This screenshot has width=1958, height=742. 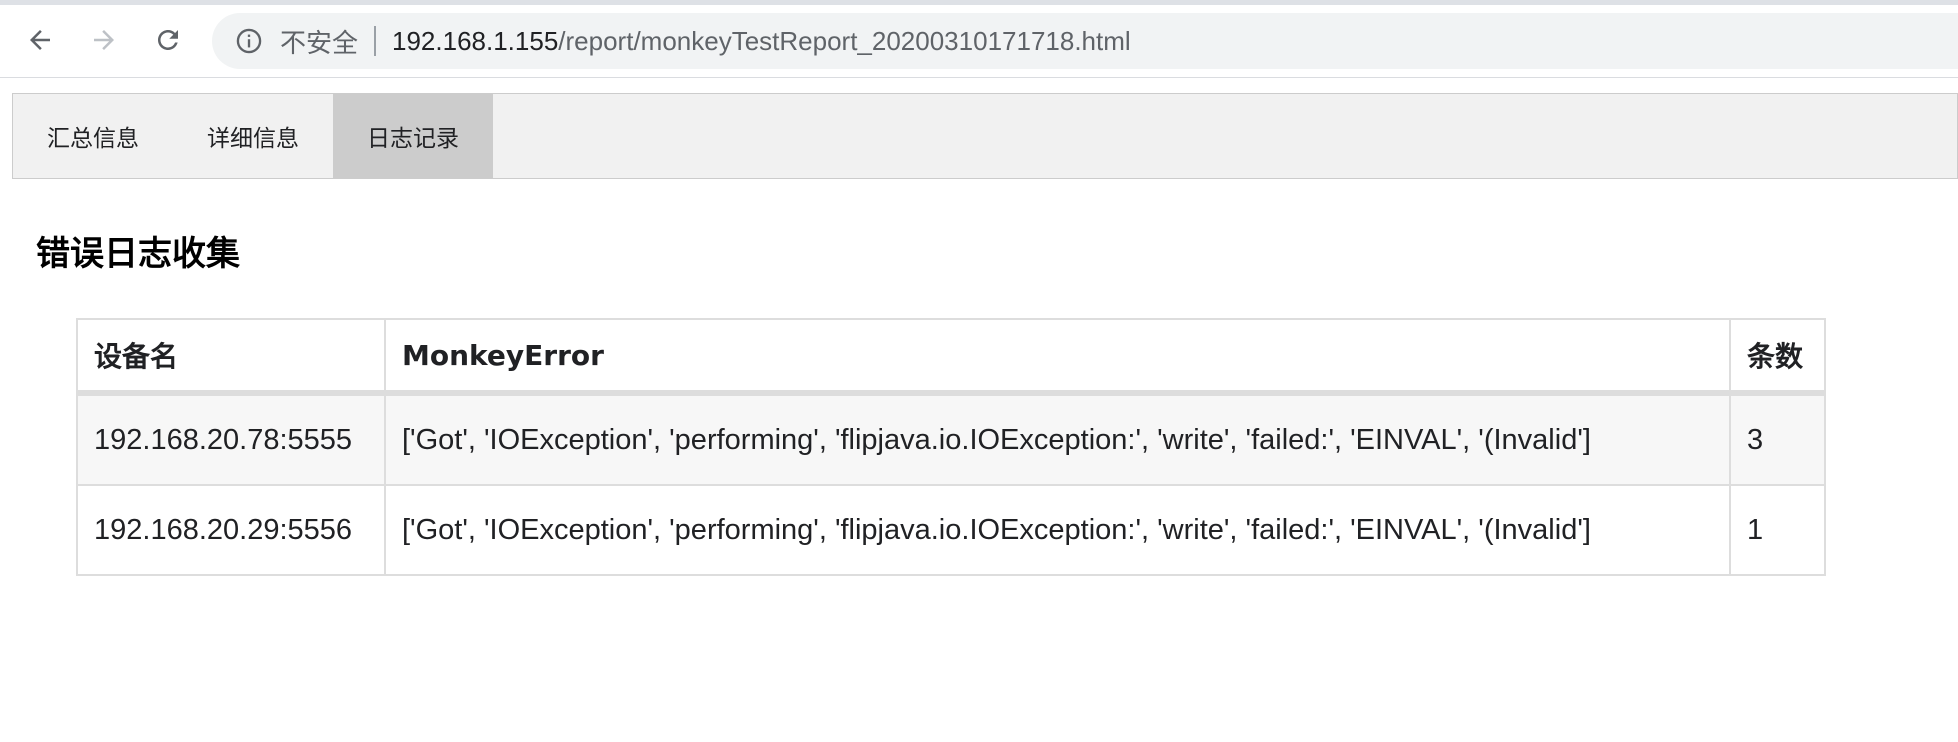 What do you see at coordinates (985, 136) in the screenshot?
I see `report-tab-bar: 汇总信息 详细信息 日志记录` at bounding box center [985, 136].